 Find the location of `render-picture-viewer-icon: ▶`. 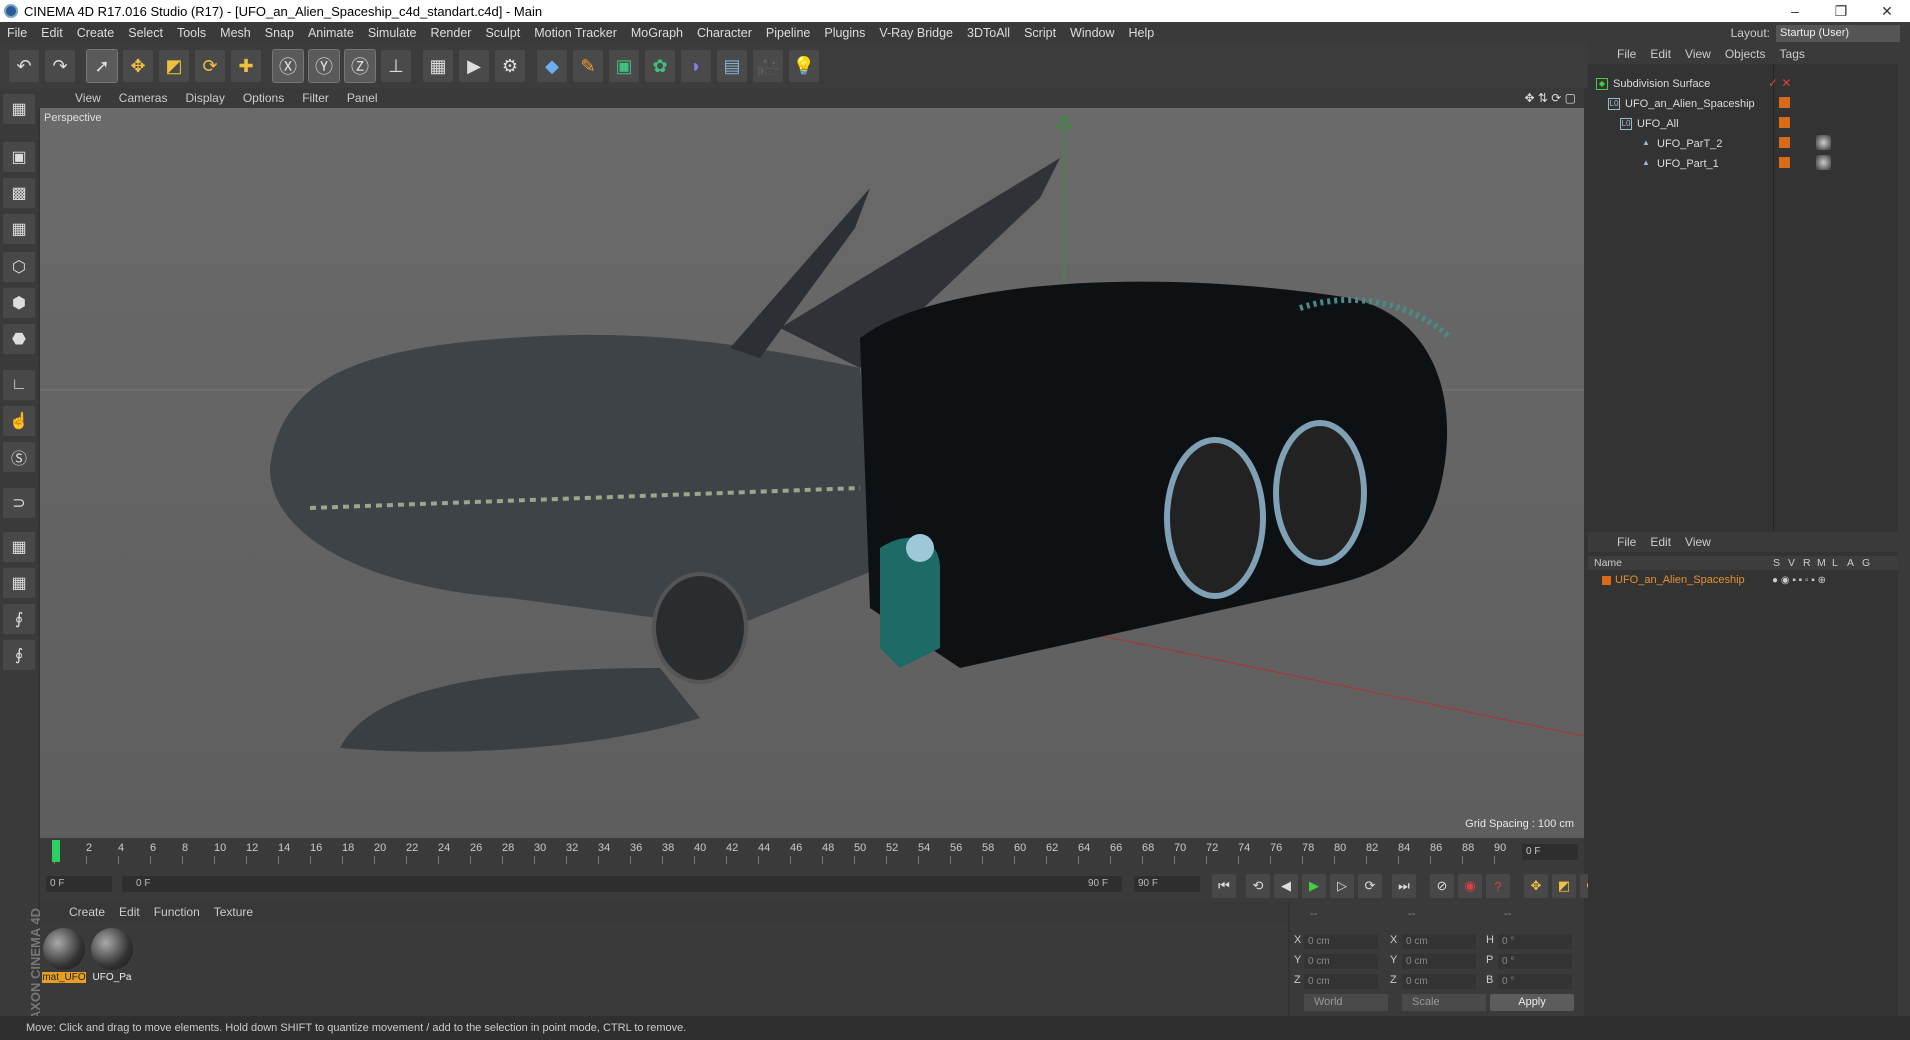

render-picture-viewer-icon: ▶ is located at coordinates (474, 66).